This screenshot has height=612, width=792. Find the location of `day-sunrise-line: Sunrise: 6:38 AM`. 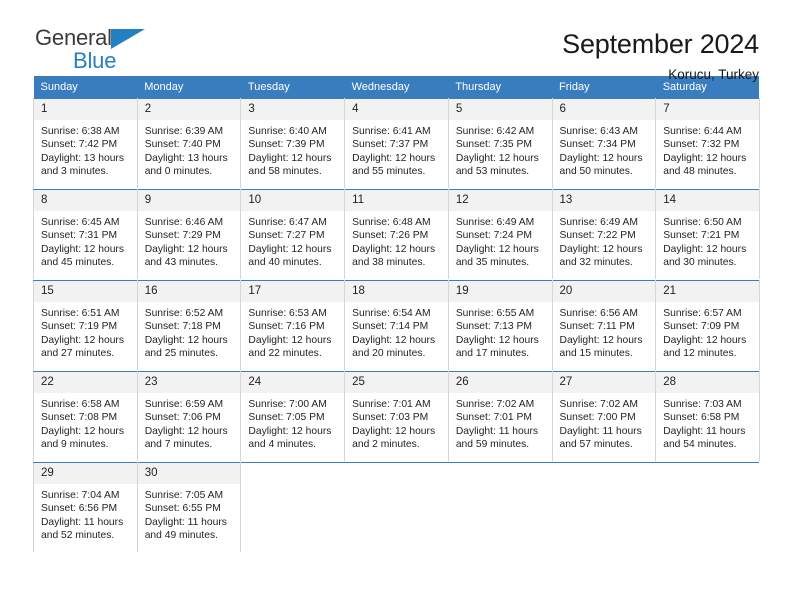

day-sunrise-line: Sunrise: 6:38 AM is located at coordinates (80, 131).